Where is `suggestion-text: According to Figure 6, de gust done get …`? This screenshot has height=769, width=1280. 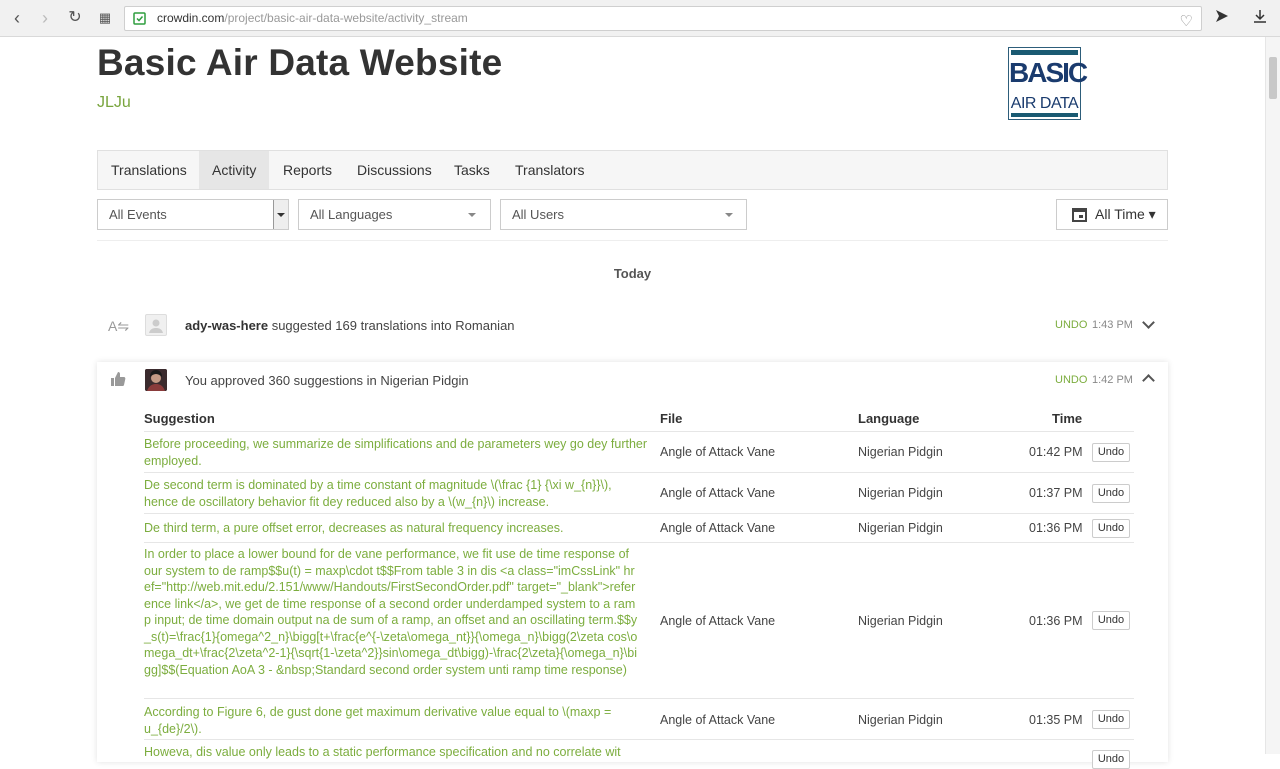 suggestion-text: According to Figure 6, de gust done get … is located at coordinates (384, 720).